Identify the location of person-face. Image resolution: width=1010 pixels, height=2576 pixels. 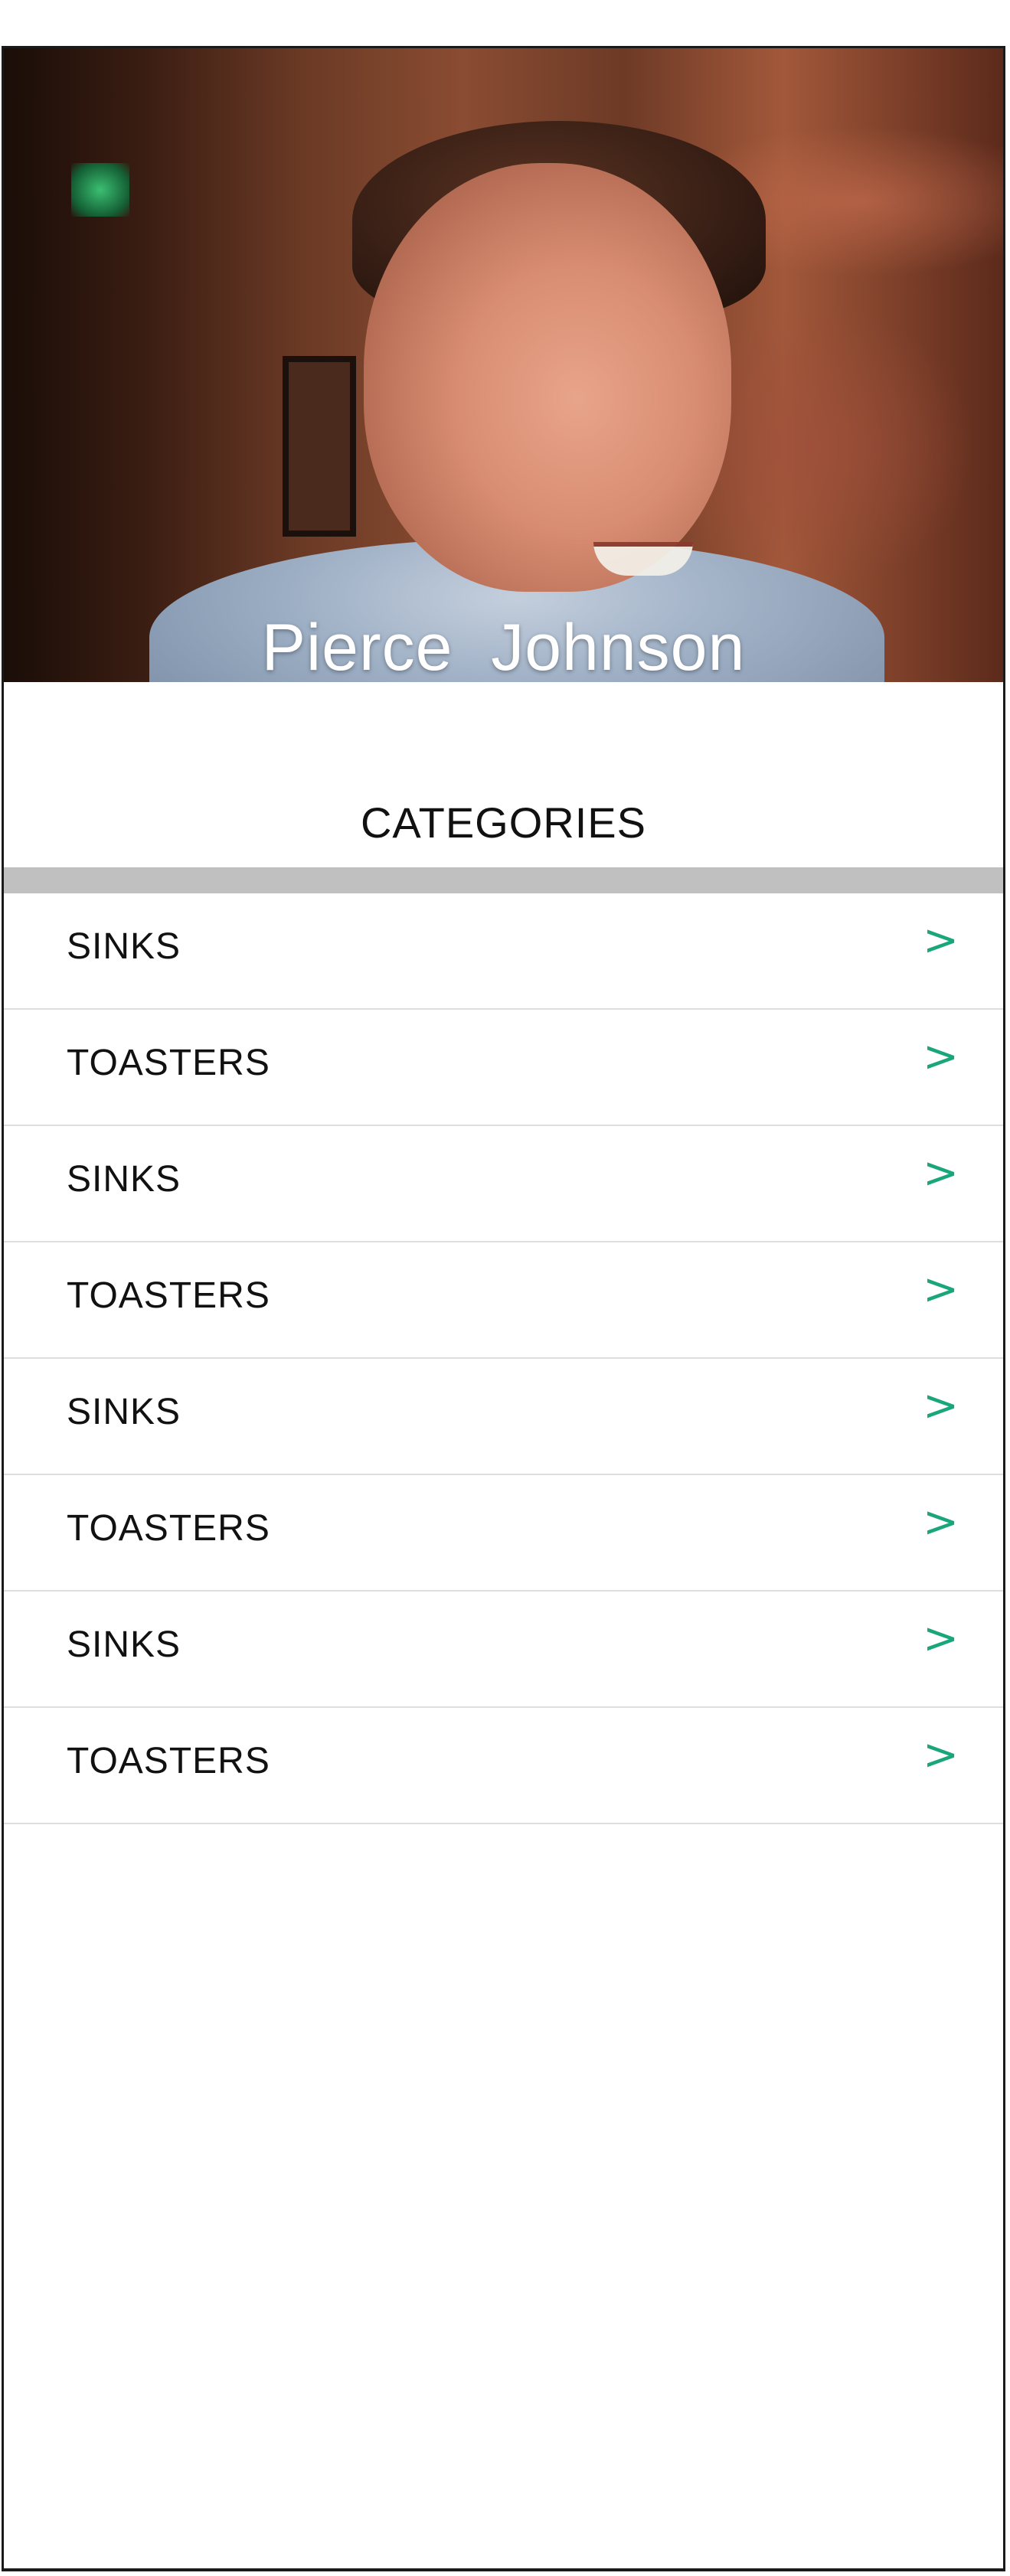
(548, 377).